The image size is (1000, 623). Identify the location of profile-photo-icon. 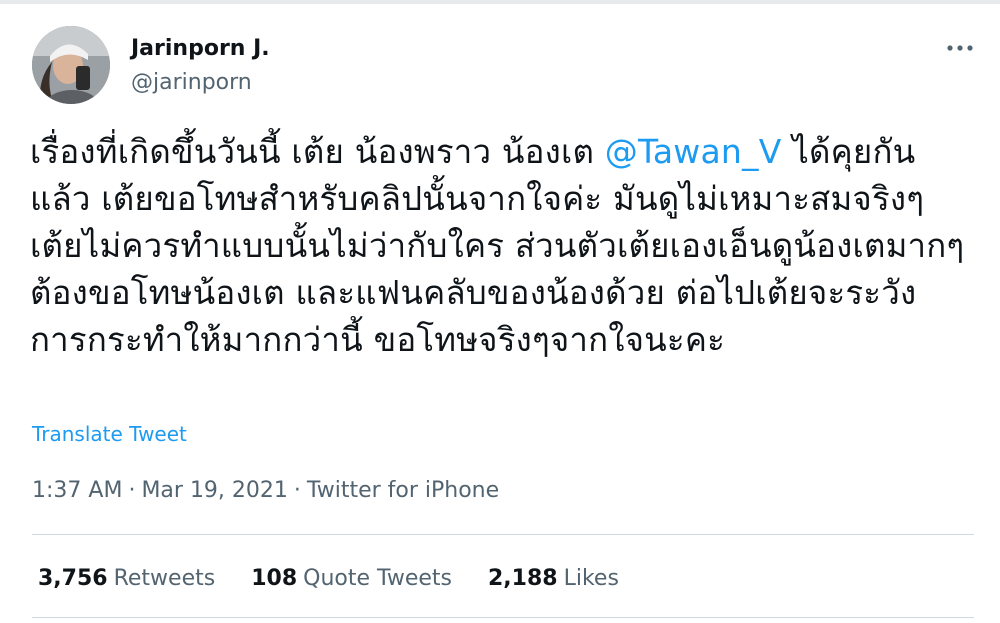
(71, 65).